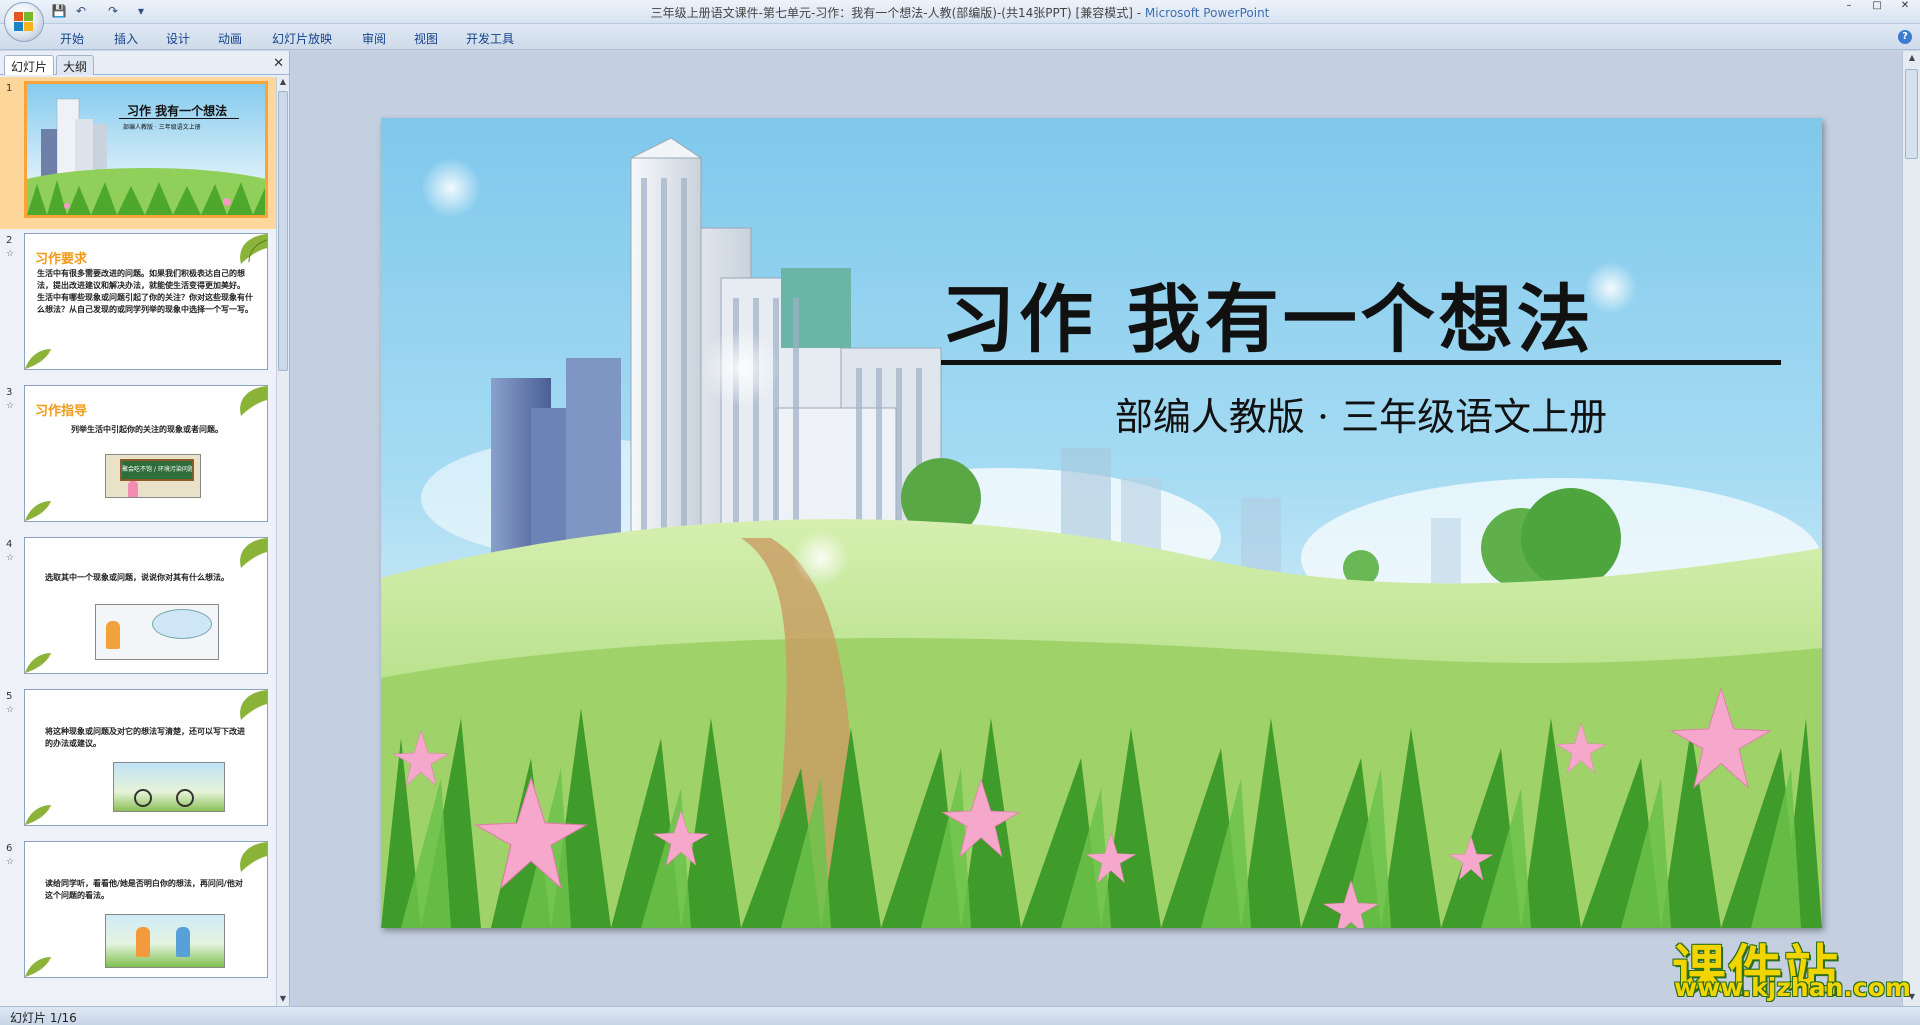  I want to click on thumb-body: 读给同学听，看看他/她是否明白你的想法，再问问/他对这个问题的看法。, so click(144, 889).